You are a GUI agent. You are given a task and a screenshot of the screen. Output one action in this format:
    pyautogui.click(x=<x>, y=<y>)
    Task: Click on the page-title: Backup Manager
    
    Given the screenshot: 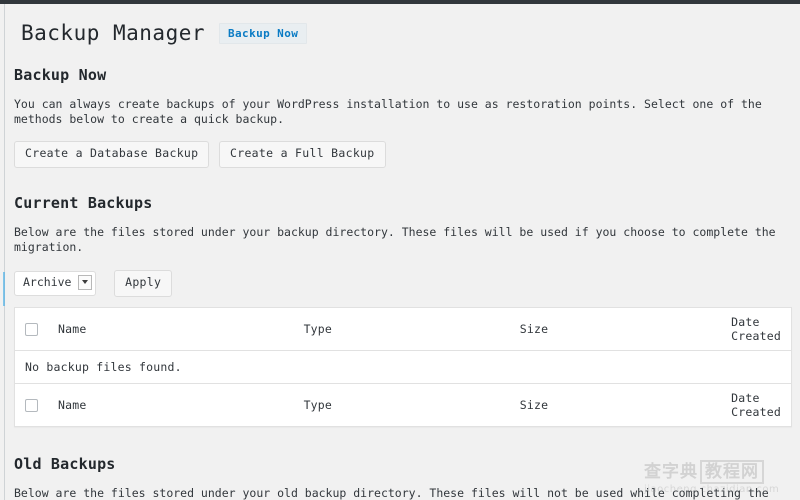 What is the action you would take?
    pyautogui.click(x=113, y=33)
    